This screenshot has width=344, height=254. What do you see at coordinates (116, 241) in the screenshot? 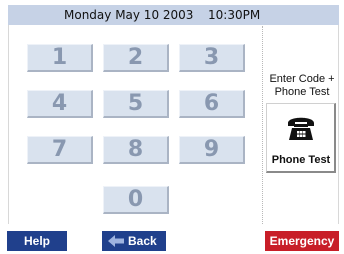
I see `arrow-left-icon` at bounding box center [116, 241].